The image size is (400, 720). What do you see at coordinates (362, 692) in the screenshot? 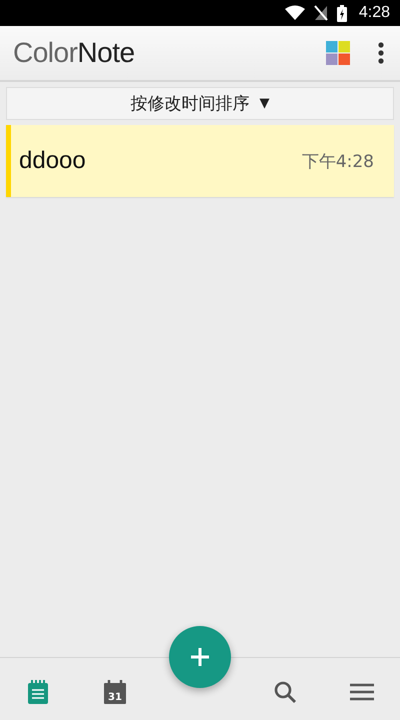
I see `menu-tab` at bounding box center [362, 692].